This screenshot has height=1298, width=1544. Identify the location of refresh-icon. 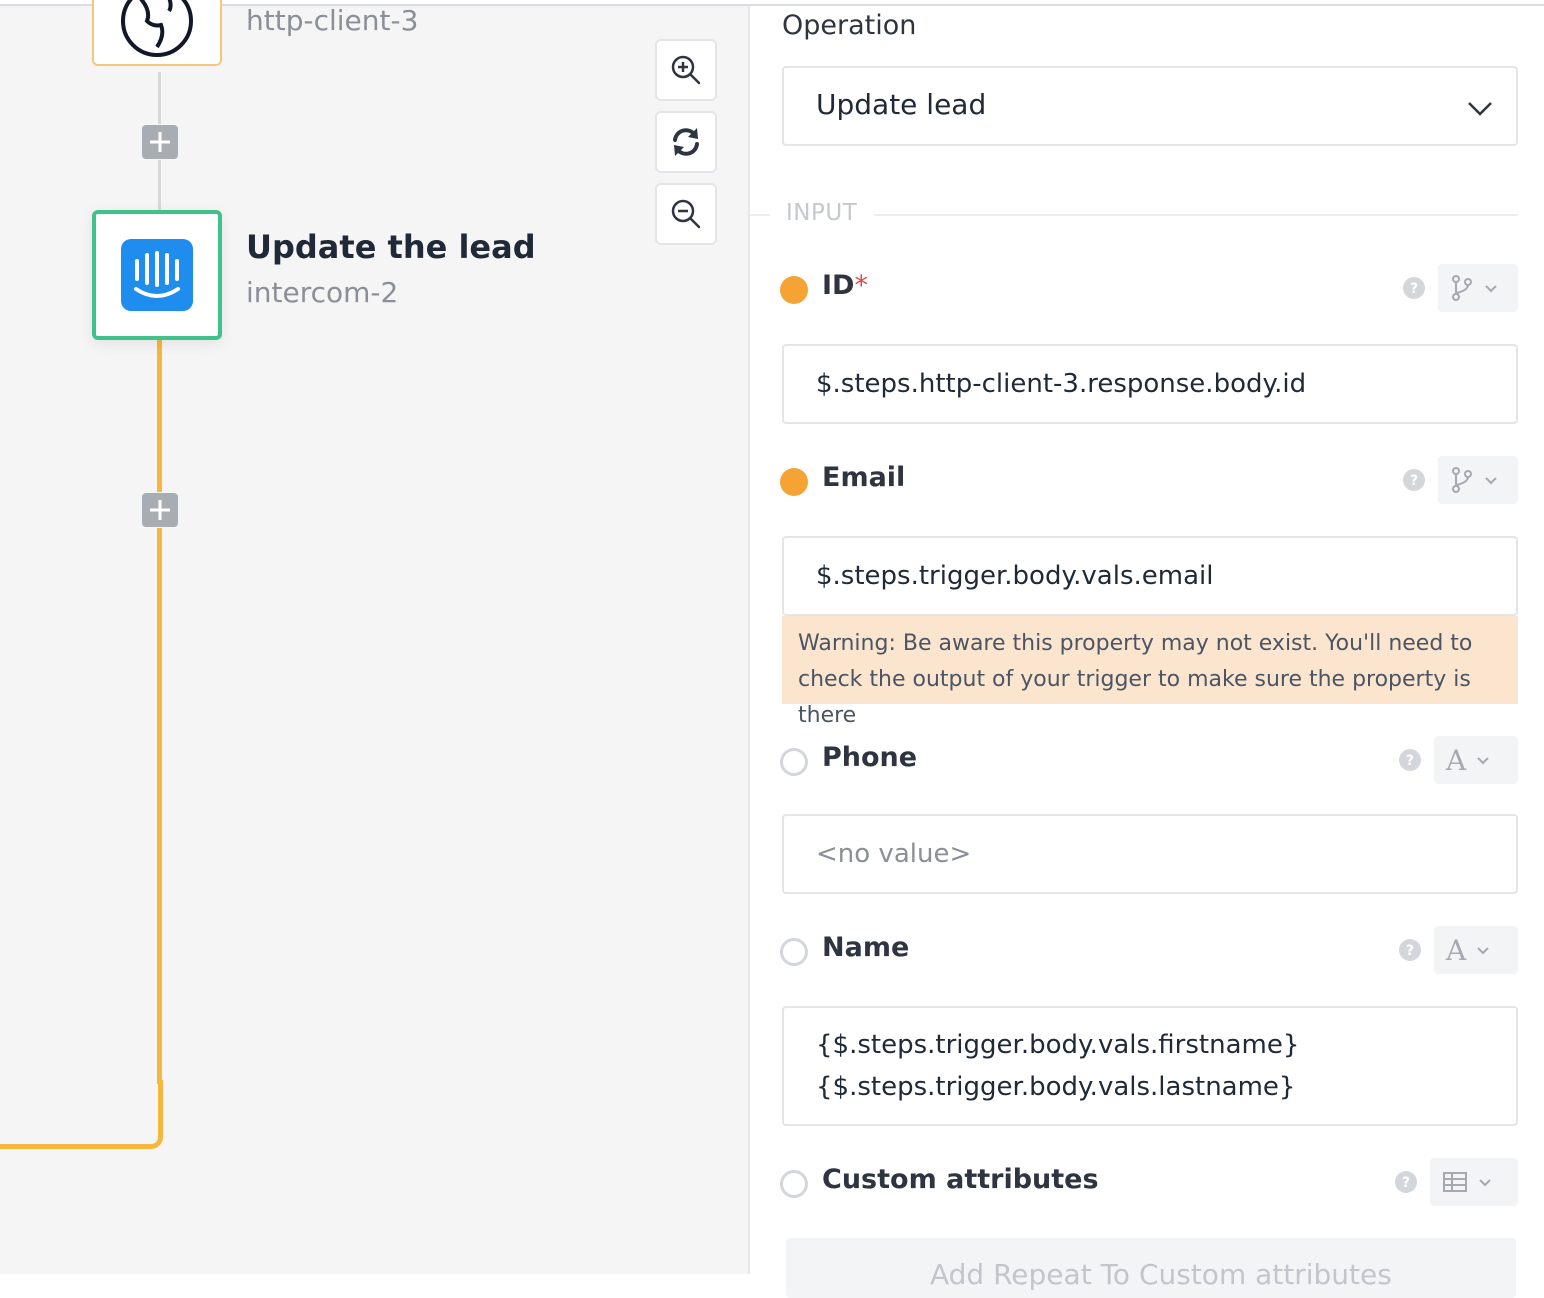
(686, 142).